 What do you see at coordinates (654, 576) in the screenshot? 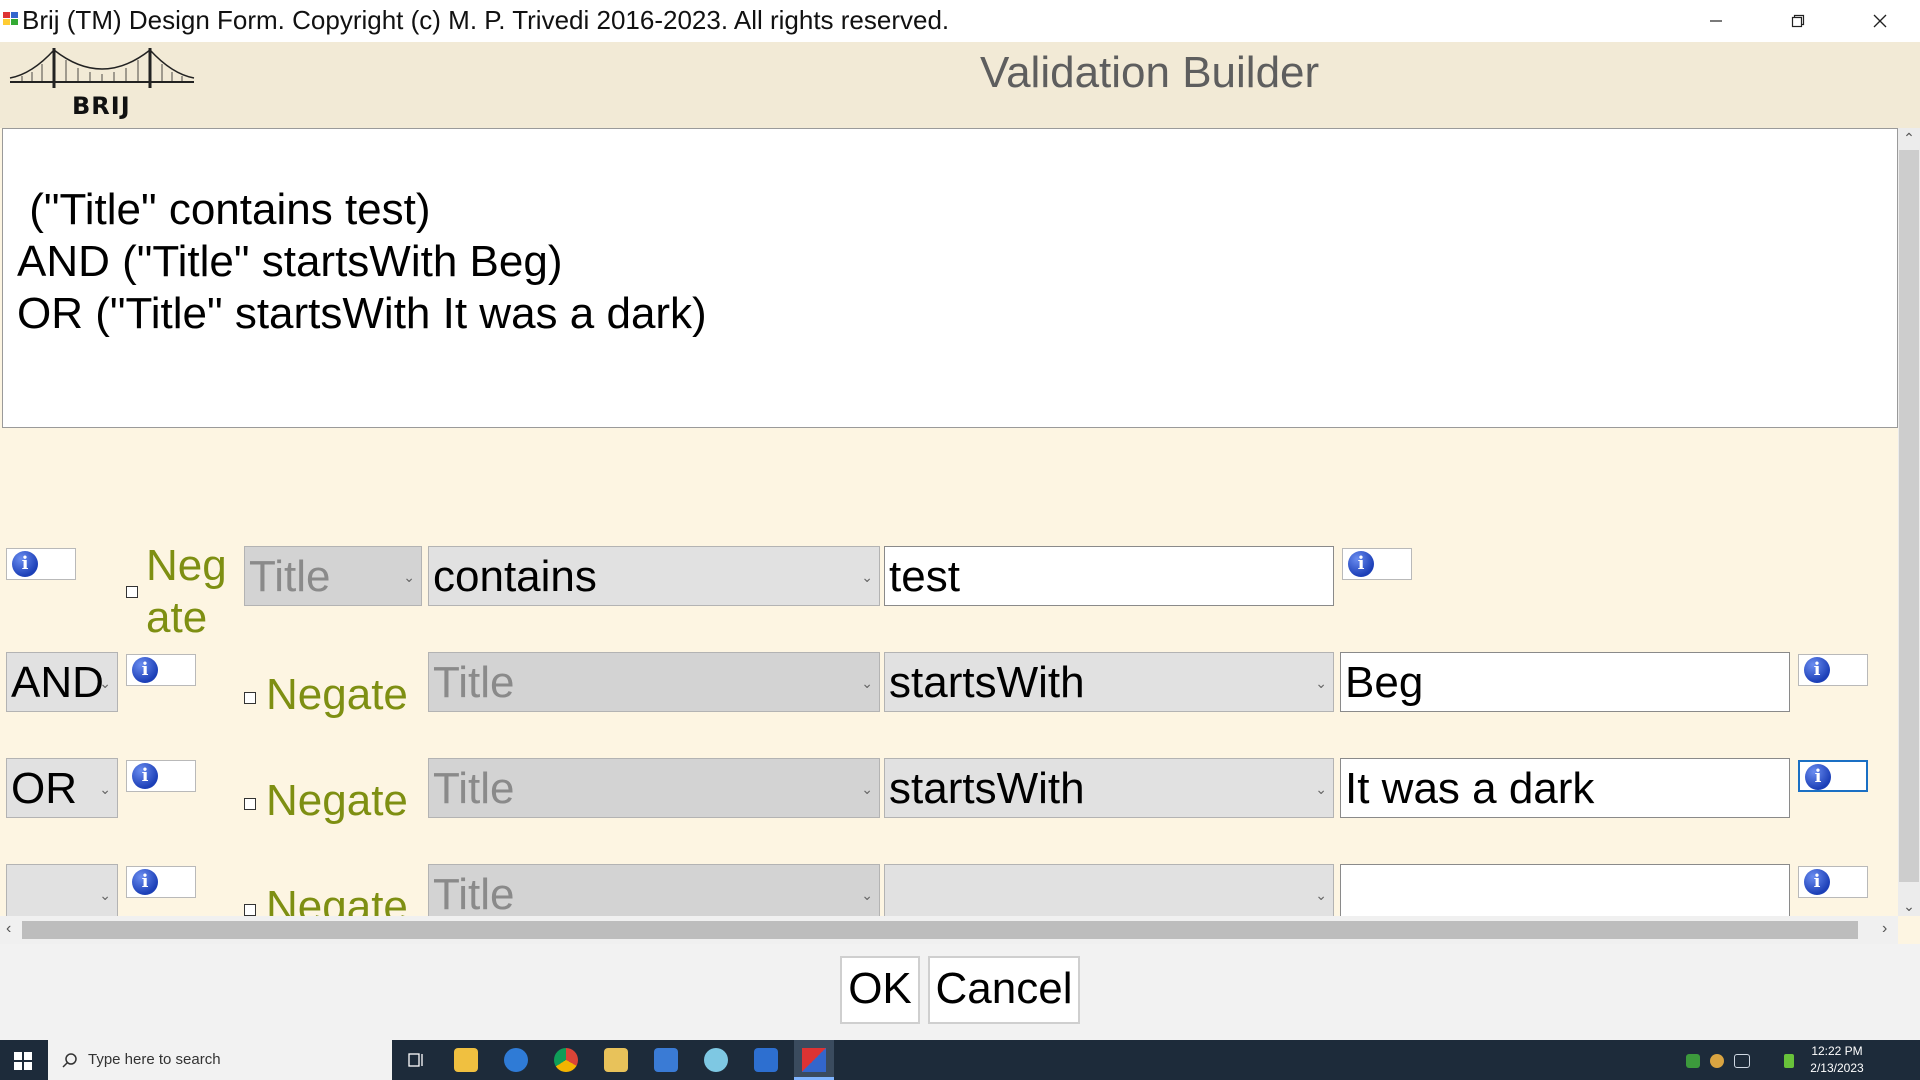
I see `operator-select: contains ⌄` at bounding box center [654, 576].